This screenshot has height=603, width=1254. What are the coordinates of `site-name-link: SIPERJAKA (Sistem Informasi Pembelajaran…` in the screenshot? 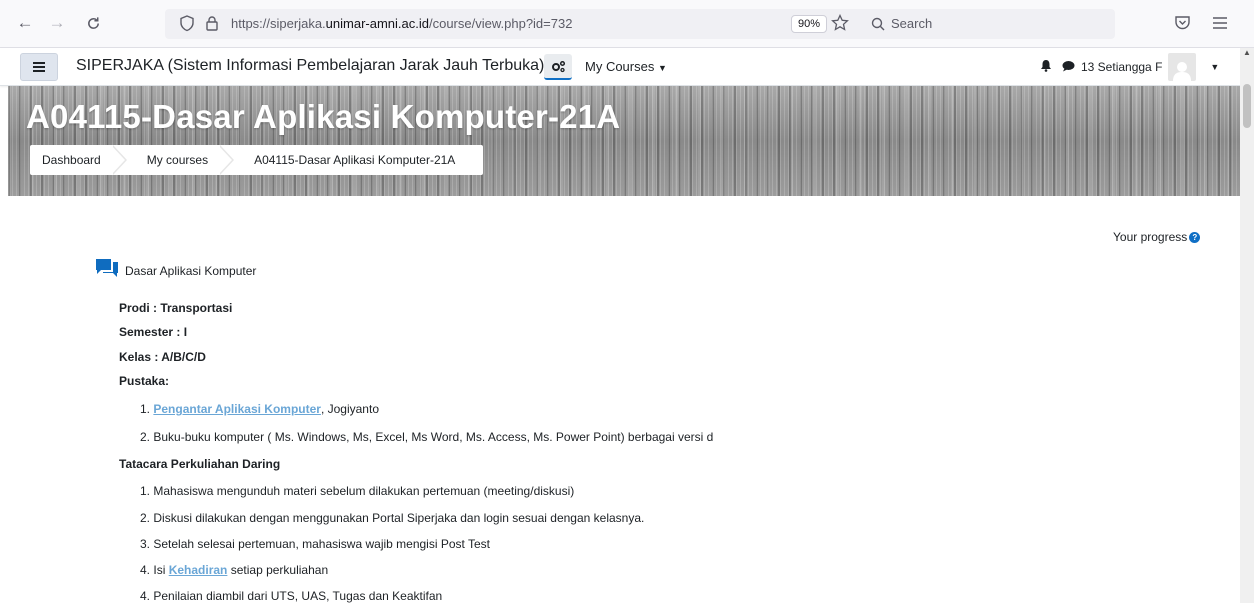 It's located at (310, 66).